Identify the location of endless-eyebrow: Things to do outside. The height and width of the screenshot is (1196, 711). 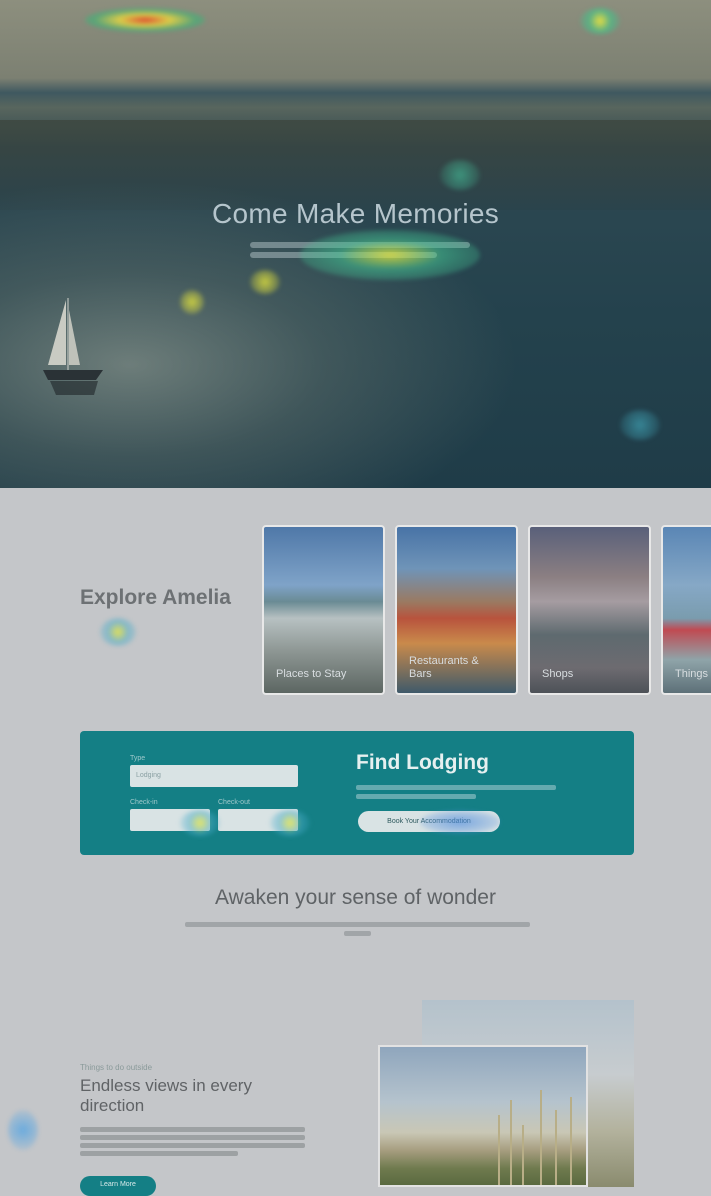
(116, 1067).